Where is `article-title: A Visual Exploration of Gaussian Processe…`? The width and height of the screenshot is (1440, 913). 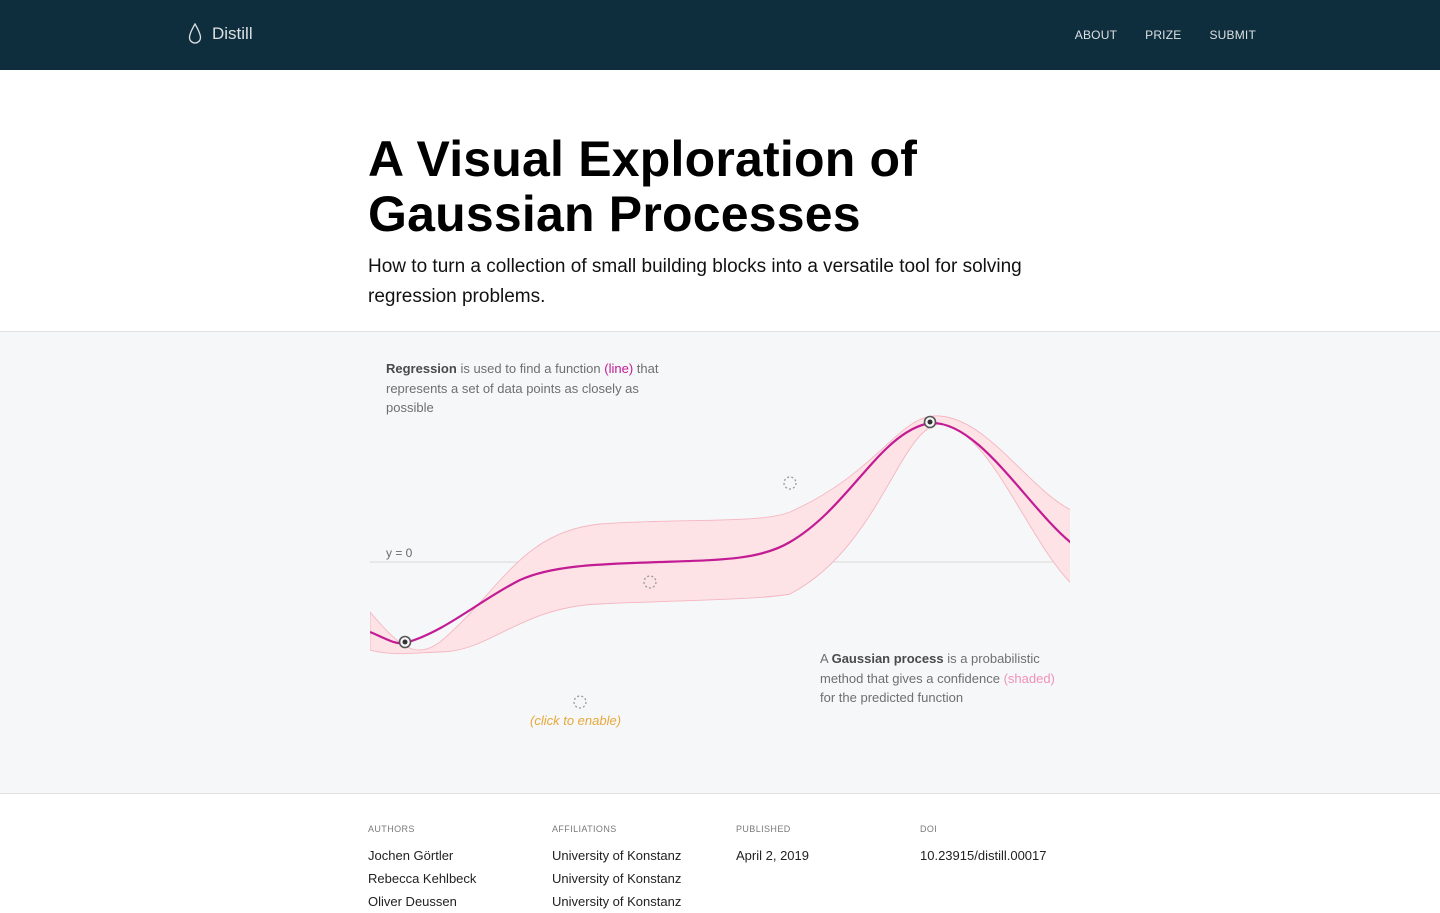
article-title: A Visual Exploration of Gaussian Processe… is located at coordinates (728, 187).